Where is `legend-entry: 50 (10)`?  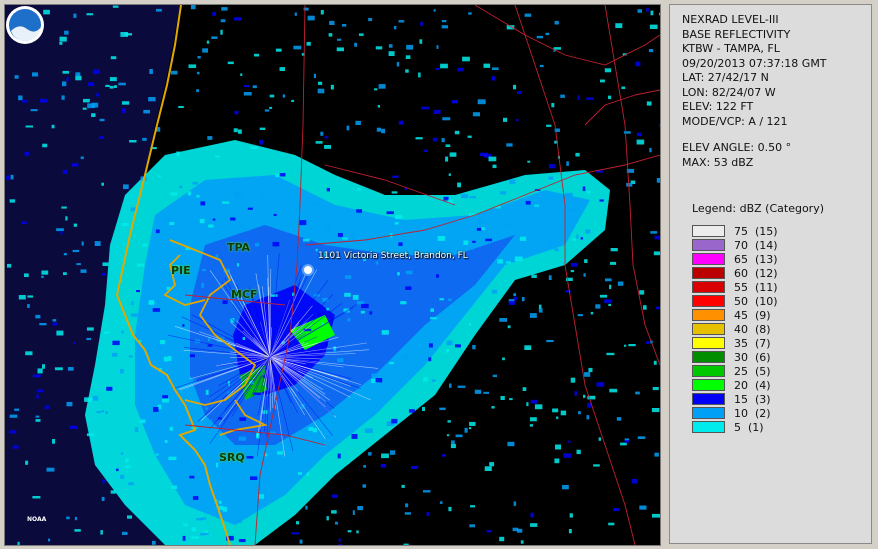 legend-entry: 50 (10) is located at coordinates (735, 301).